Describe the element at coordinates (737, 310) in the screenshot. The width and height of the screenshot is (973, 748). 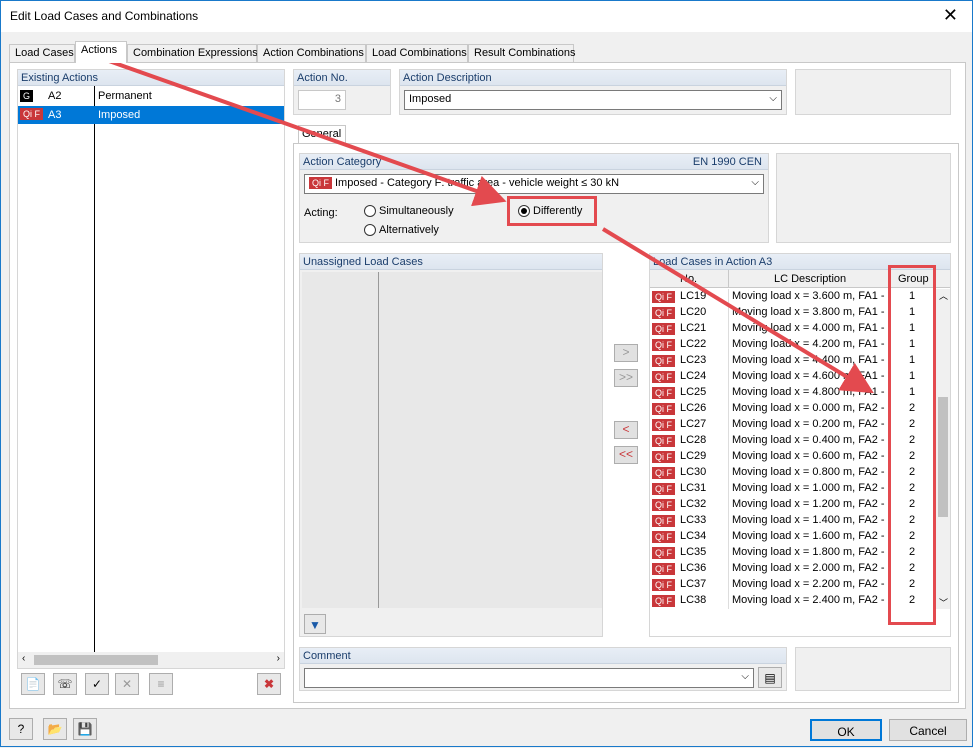
I see `arrow-to-group` at that location.